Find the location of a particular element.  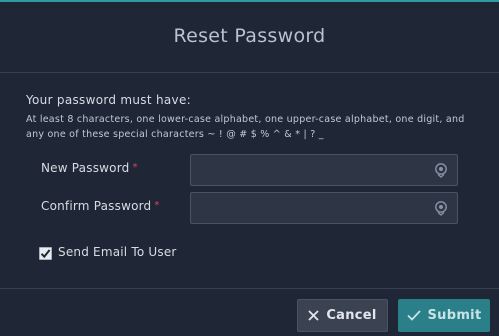

new-password-row: New Password * is located at coordinates (249, 174).